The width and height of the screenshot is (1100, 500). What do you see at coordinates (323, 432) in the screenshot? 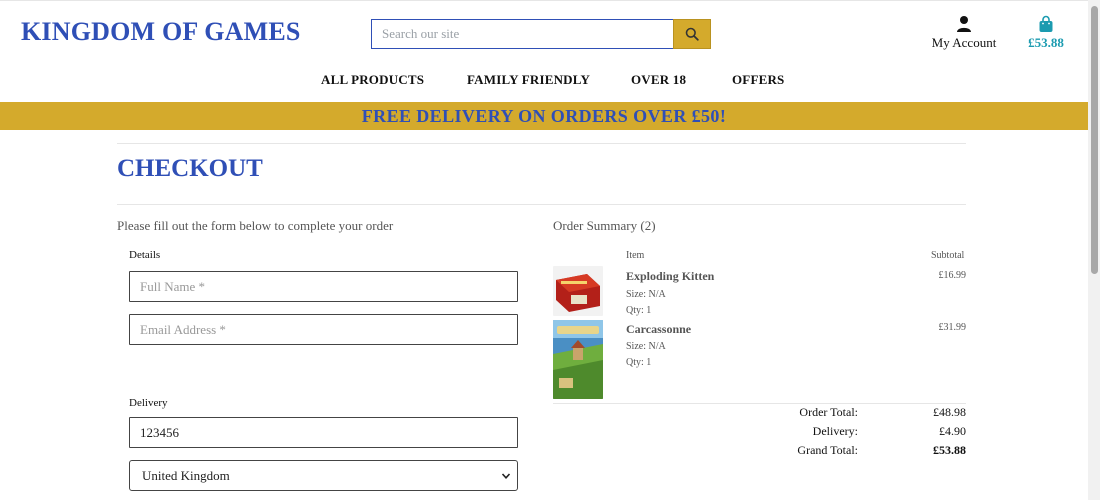
I see `postcode-field` at bounding box center [323, 432].